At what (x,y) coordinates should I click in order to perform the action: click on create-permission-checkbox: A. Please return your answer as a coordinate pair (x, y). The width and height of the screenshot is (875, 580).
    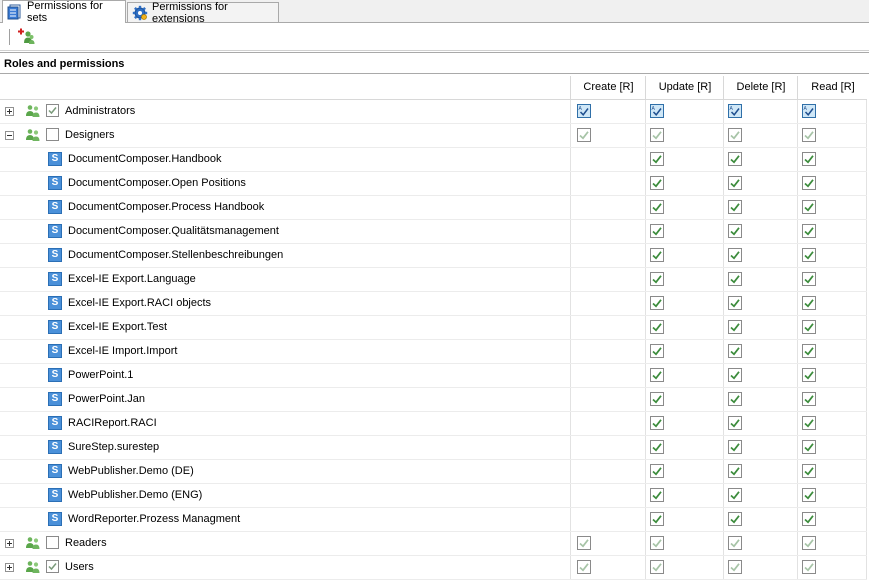
    Looking at the image, I should click on (584, 111).